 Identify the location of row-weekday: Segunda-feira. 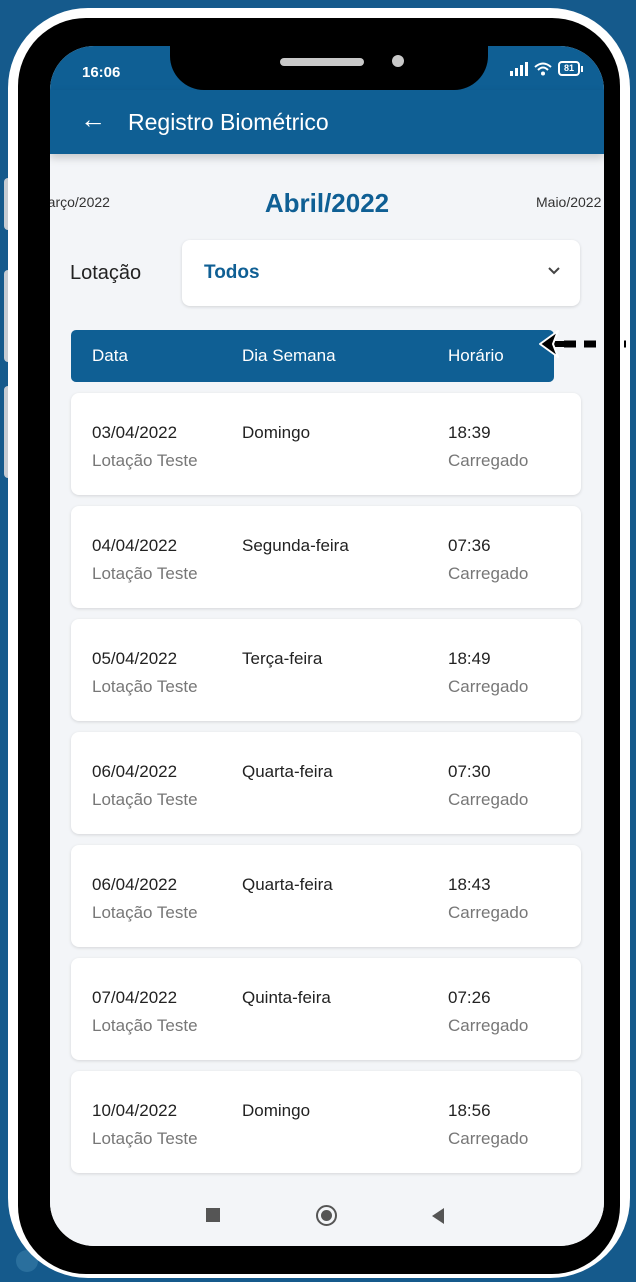
(295, 545).